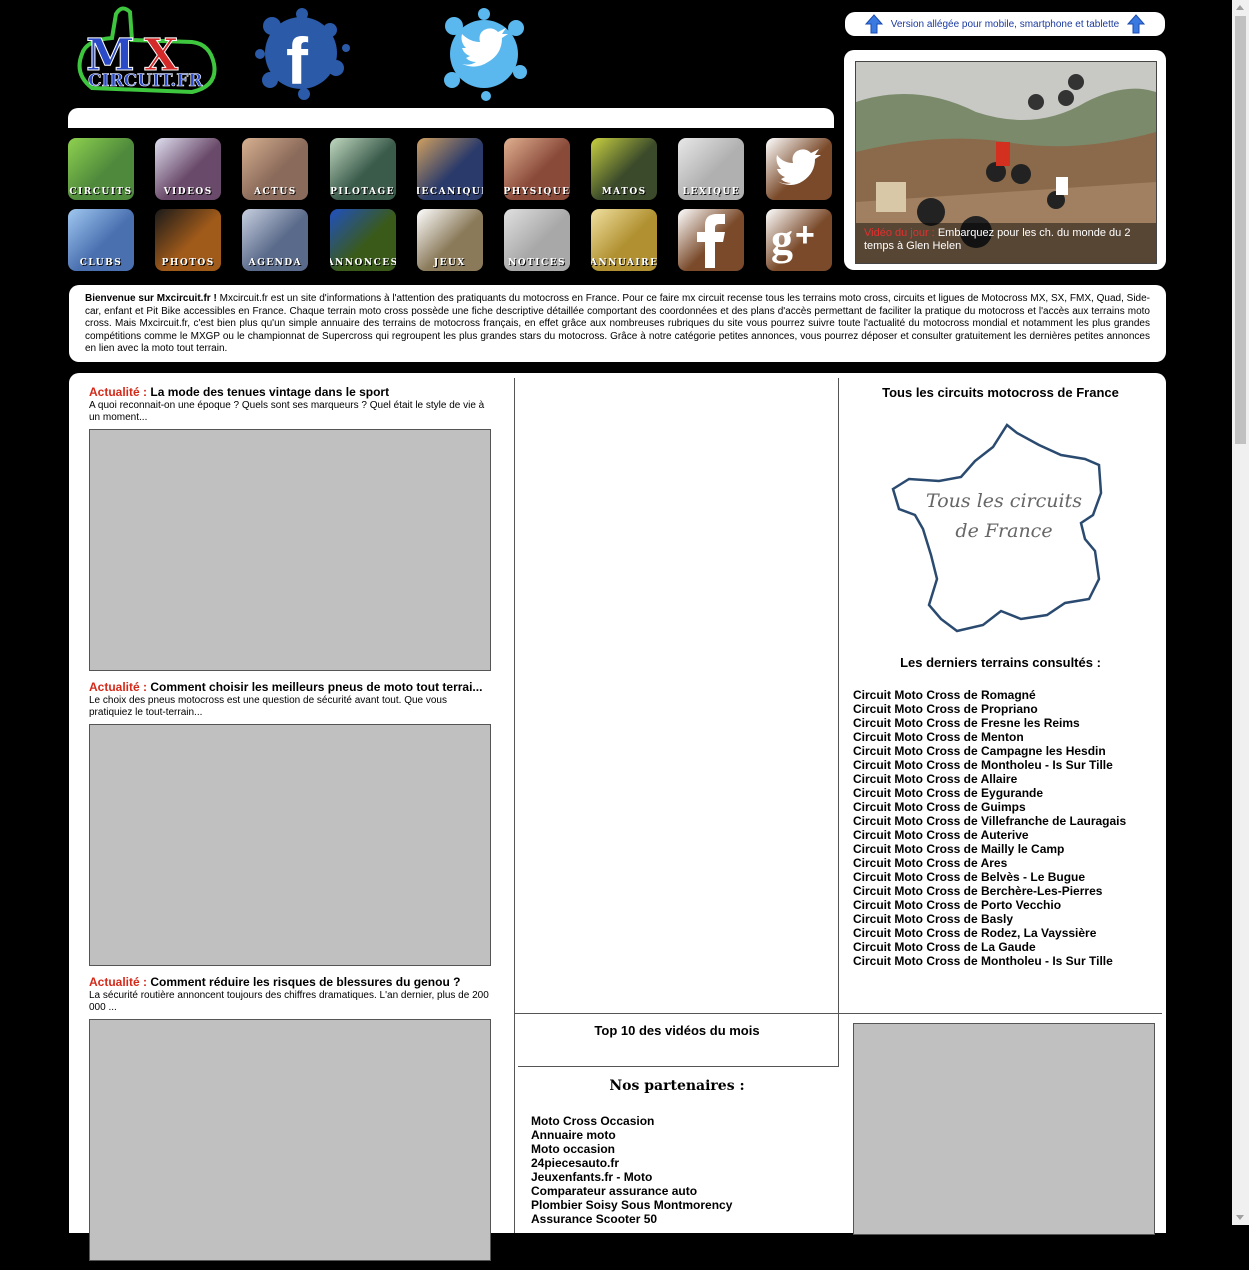  What do you see at coordinates (275, 192) in the screenshot?
I see `nav-tile-label: ACTUS` at bounding box center [275, 192].